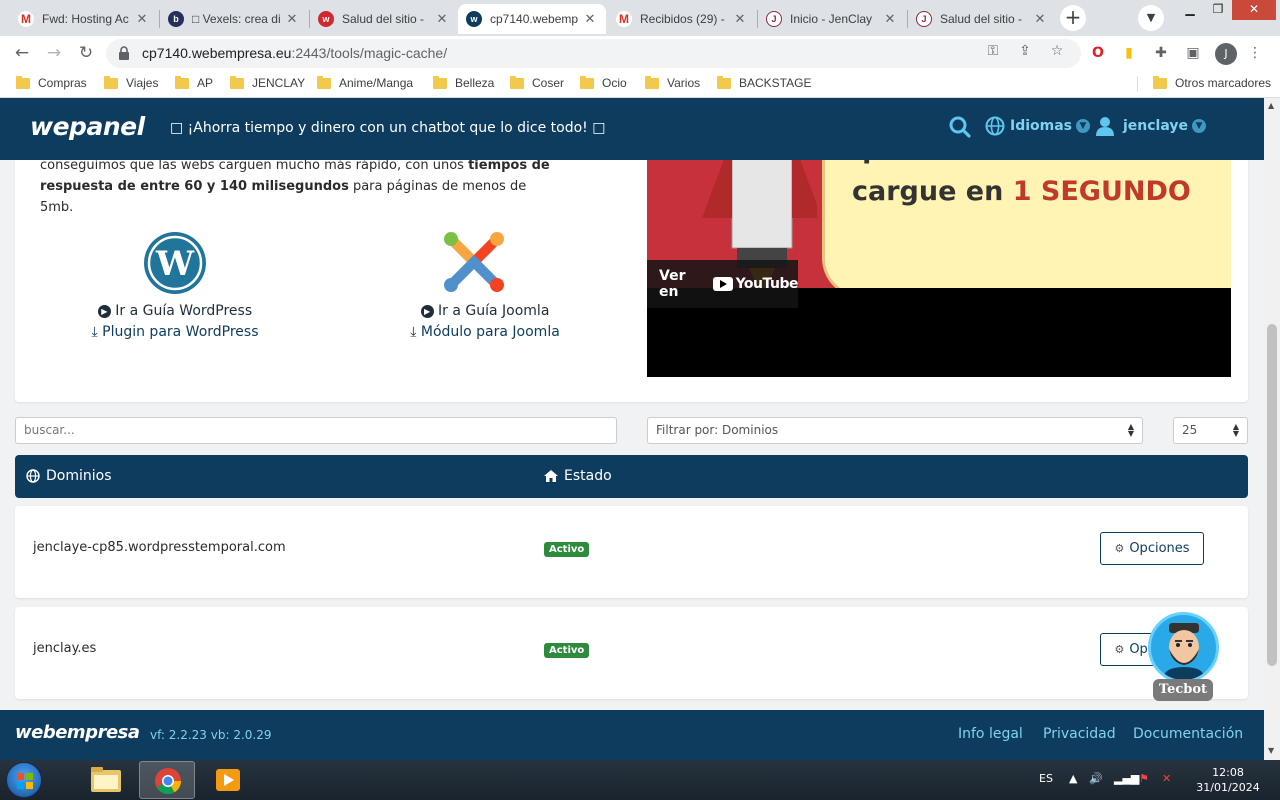  What do you see at coordinates (1152, 548) in the screenshot?
I see `options-button: ⚙ Opciones` at bounding box center [1152, 548].